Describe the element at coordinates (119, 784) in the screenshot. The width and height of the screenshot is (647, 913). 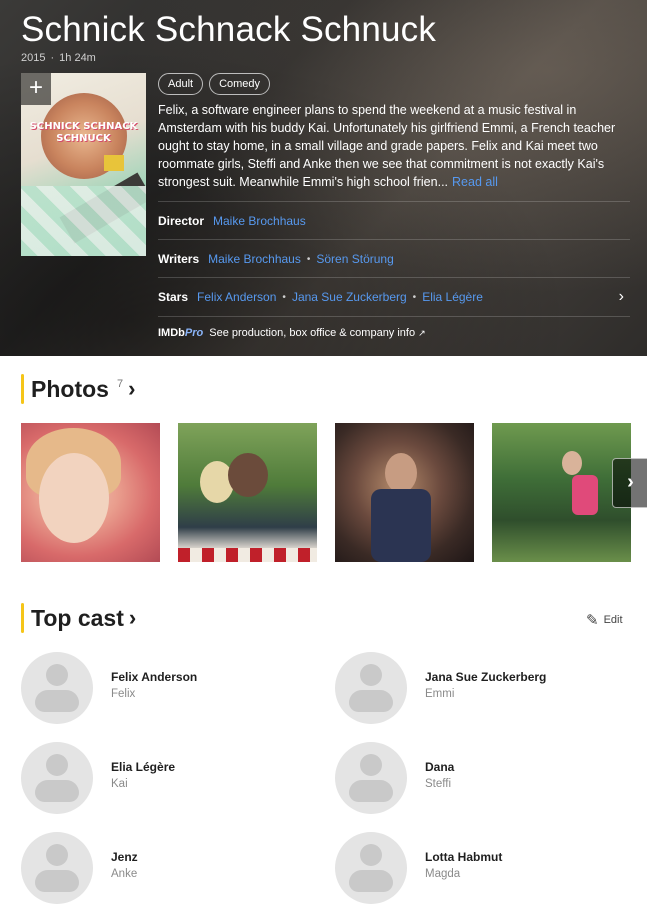
I see `cast-role: Kai` at that location.